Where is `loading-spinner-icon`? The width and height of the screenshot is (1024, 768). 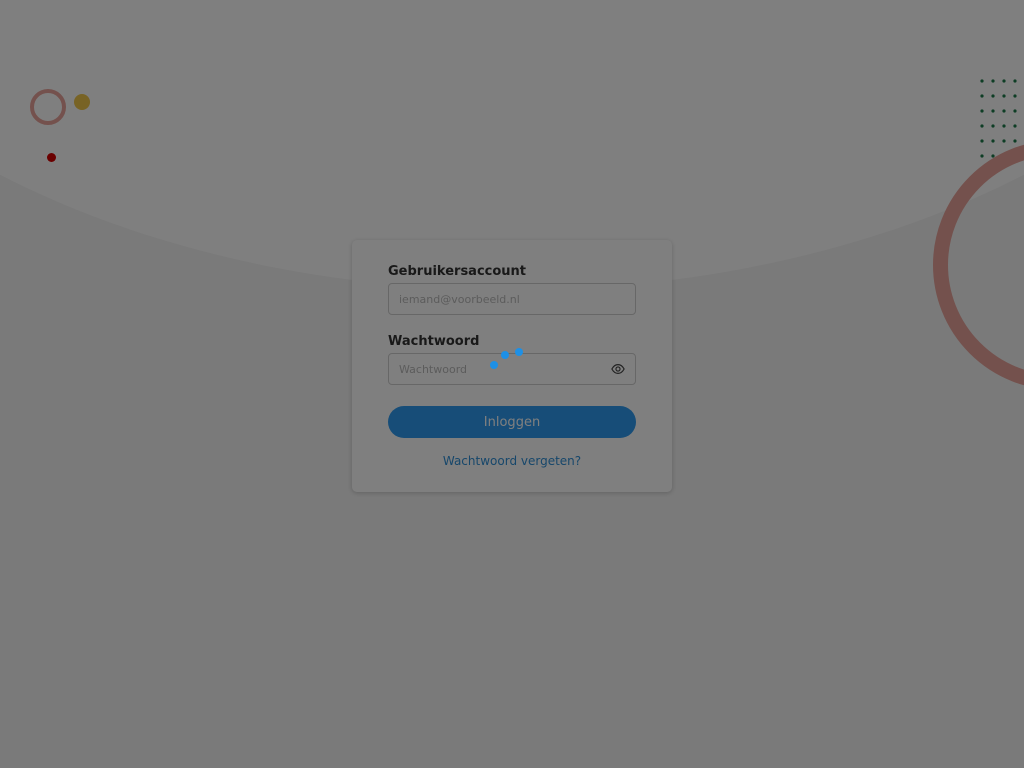 loading-spinner-icon is located at coordinates (508, 359).